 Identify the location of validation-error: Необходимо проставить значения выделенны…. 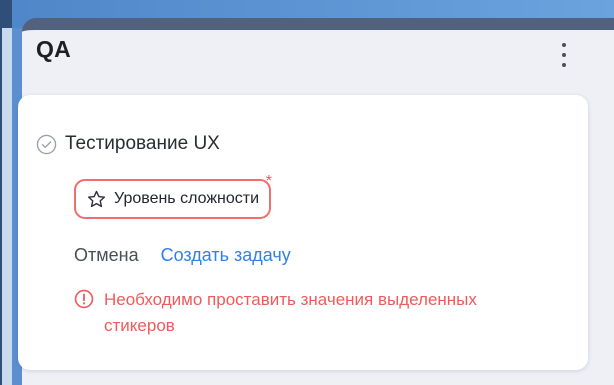
(299, 313).